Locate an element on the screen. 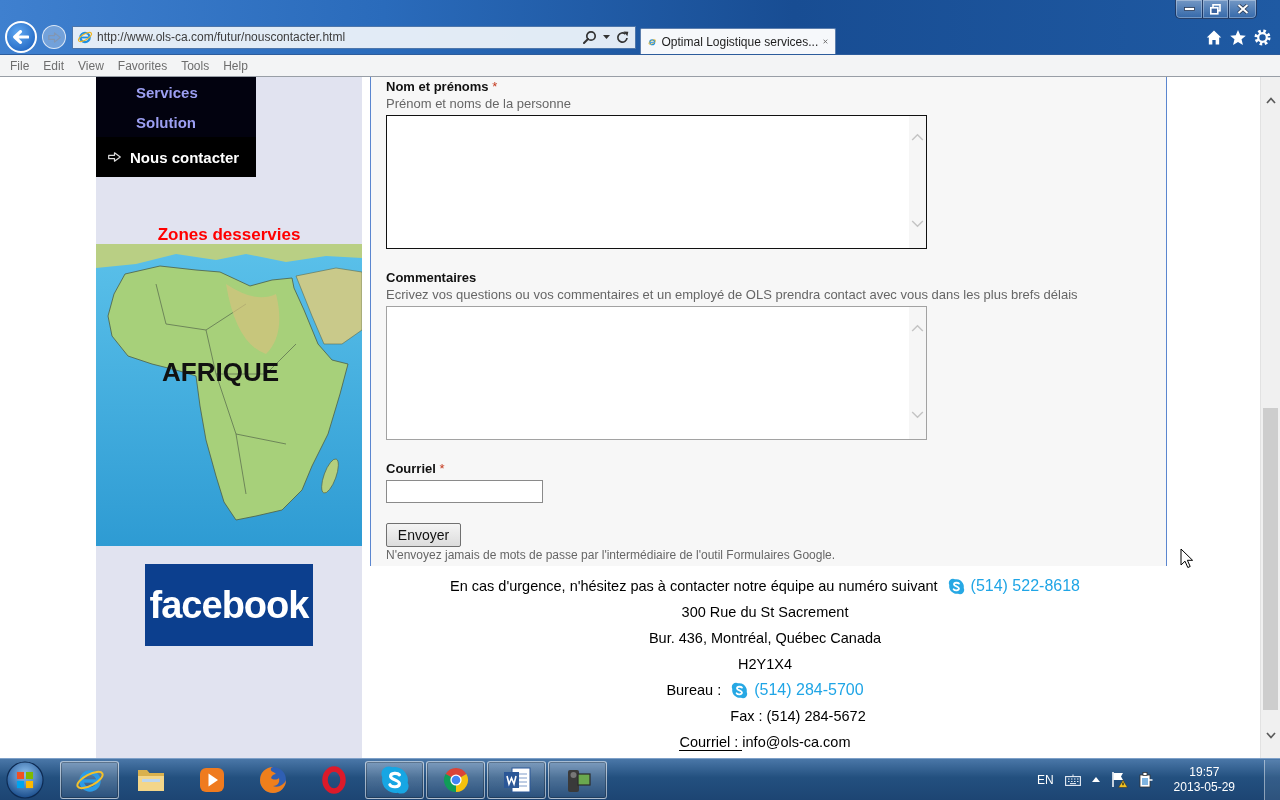 The height and width of the screenshot is (800, 1280). close-button is located at coordinates (1243, 9).